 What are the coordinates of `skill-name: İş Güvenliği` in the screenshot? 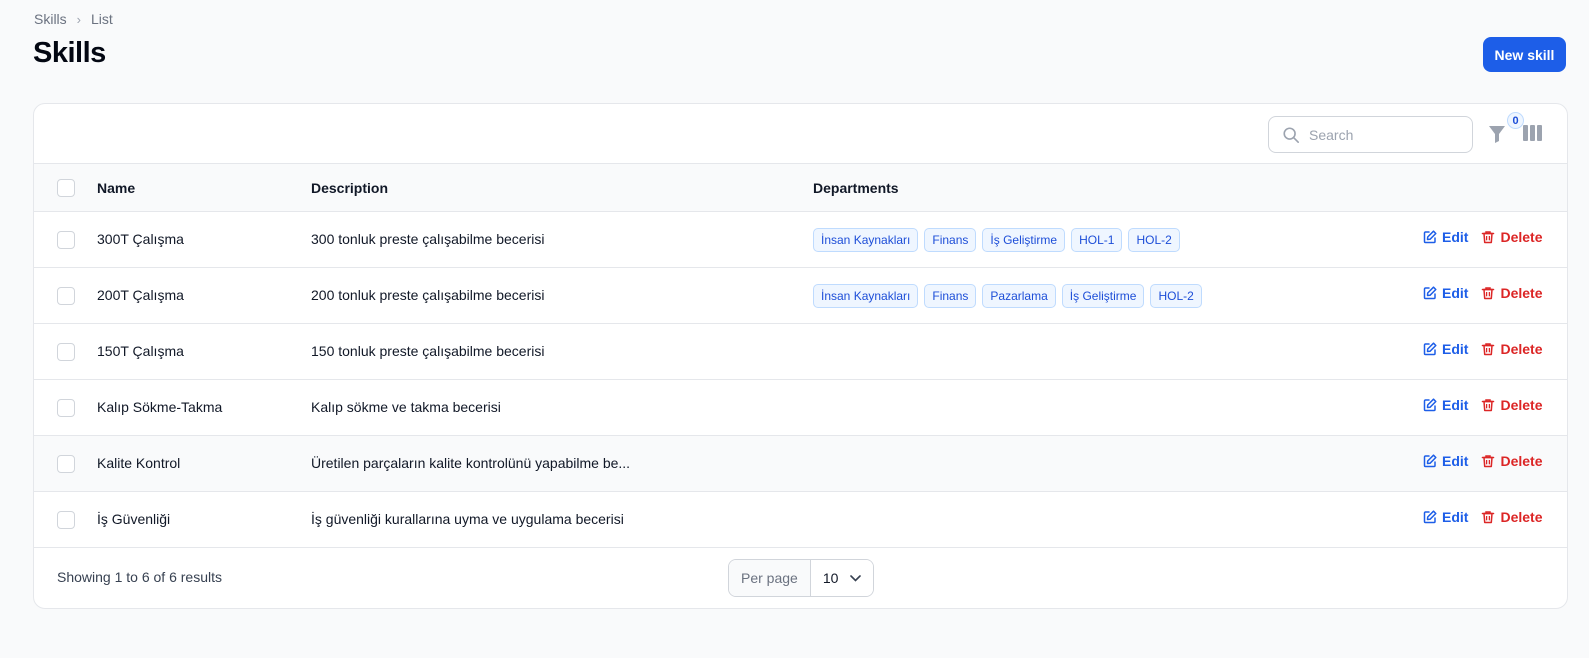 It's located at (134, 519).